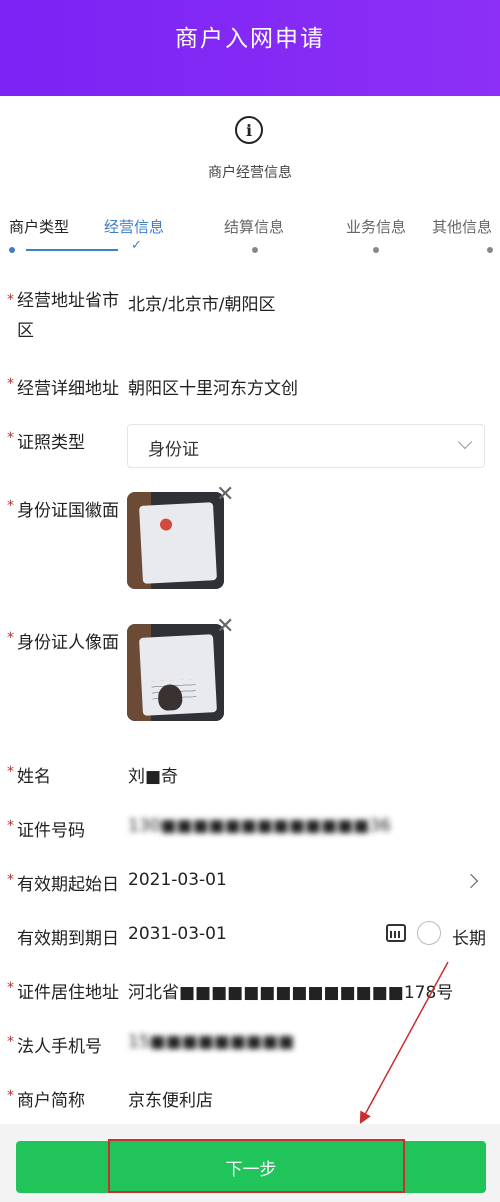 The height and width of the screenshot is (1202, 500). Describe the element at coordinates (469, 936) in the screenshot. I see `long-term-label: 长期` at that location.